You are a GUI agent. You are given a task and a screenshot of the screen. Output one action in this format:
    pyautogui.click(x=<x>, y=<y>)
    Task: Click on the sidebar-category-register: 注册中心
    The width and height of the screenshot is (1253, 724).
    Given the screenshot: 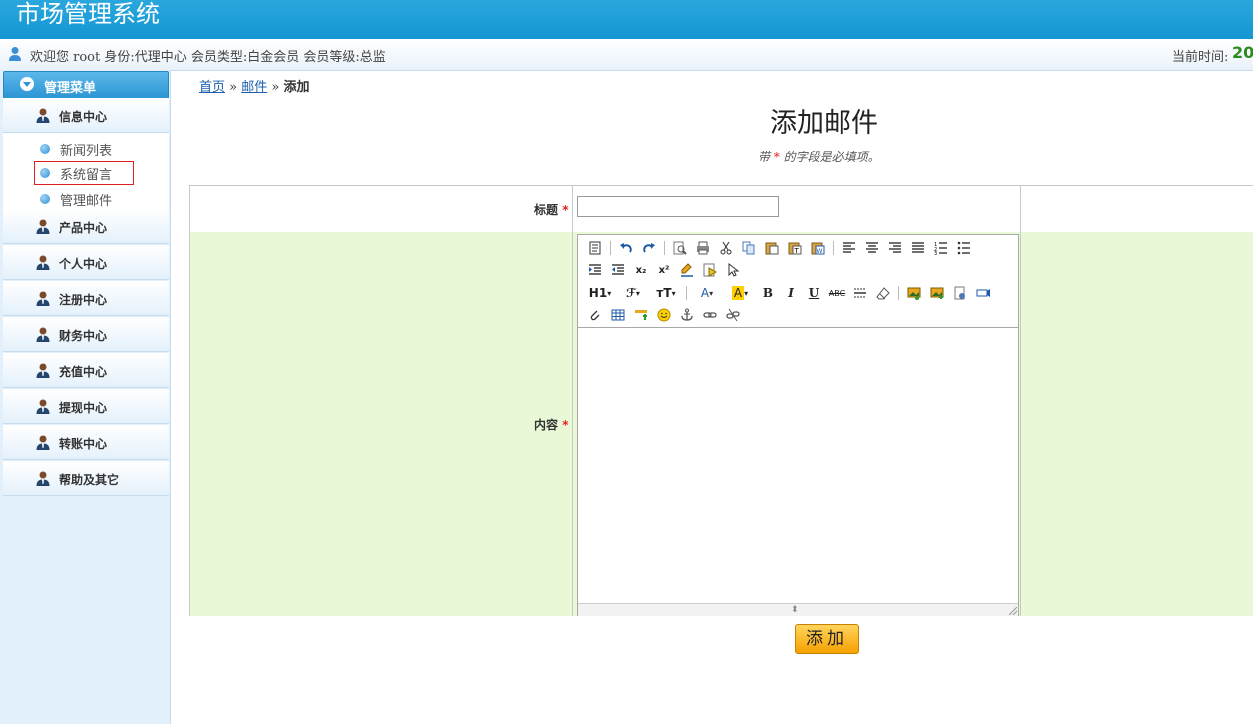 What is the action you would take?
    pyautogui.click(x=86, y=298)
    